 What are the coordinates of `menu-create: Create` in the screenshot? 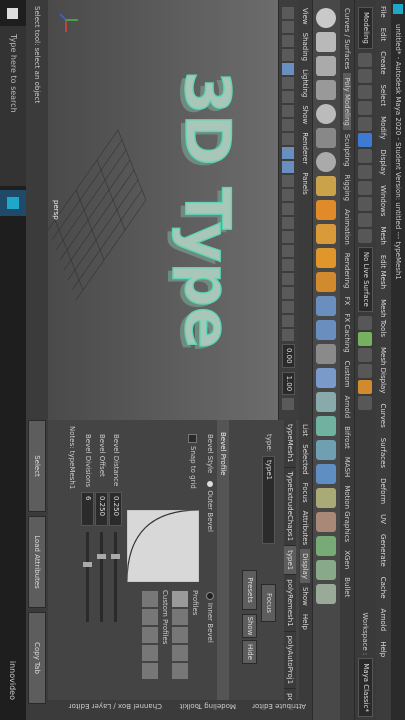 It's located at (384, 62).